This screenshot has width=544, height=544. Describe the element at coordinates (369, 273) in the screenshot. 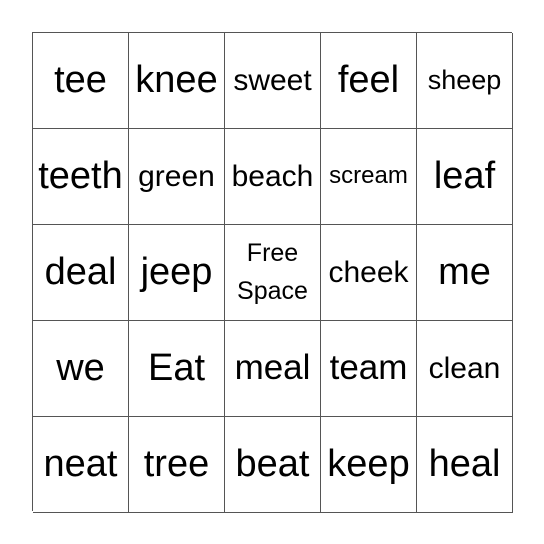

I see `bingo-cell: cheek` at that location.